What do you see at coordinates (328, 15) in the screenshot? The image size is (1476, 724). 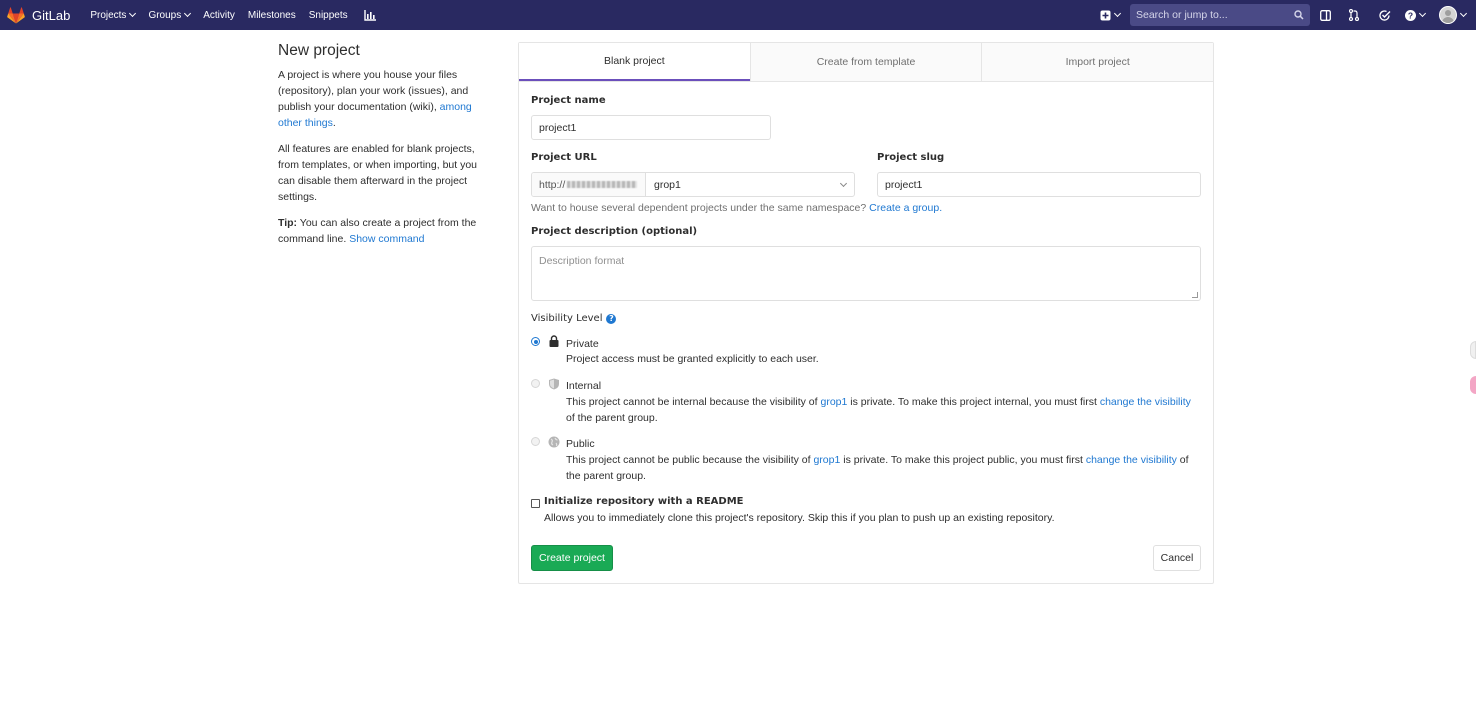 I see `nav-snippets: Snippets` at bounding box center [328, 15].